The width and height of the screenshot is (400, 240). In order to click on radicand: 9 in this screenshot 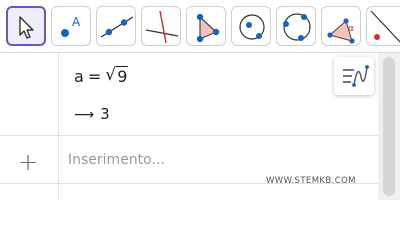, I will do `click(122, 76)`.